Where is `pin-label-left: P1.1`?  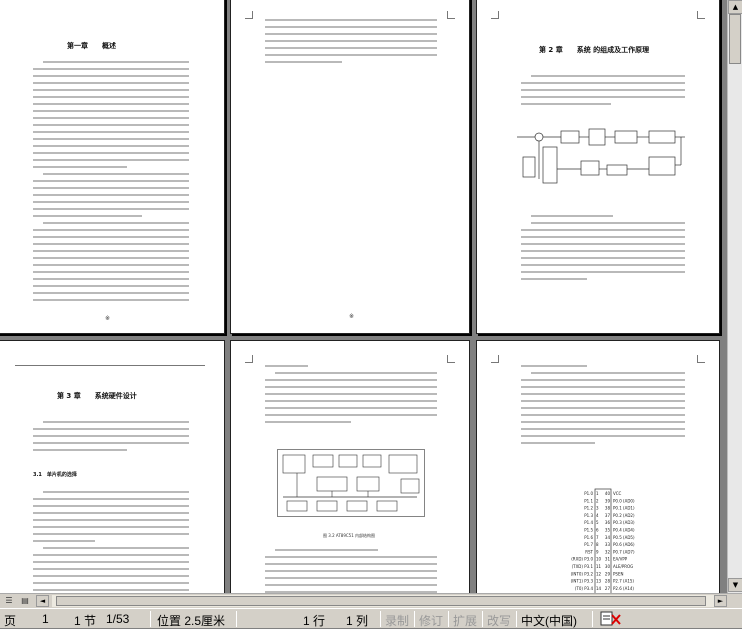
pin-label-left: P1.1 is located at coordinates (588, 500).